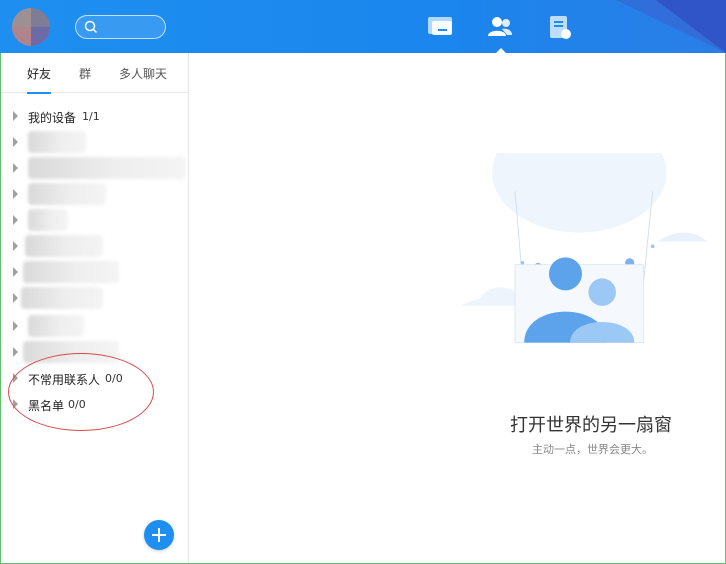 The image size is (726, 564). Describe the element at coordinates (592, 449) in the screenshot. I see `main-subtitle: 主动一点，世界会更大。` at that location.